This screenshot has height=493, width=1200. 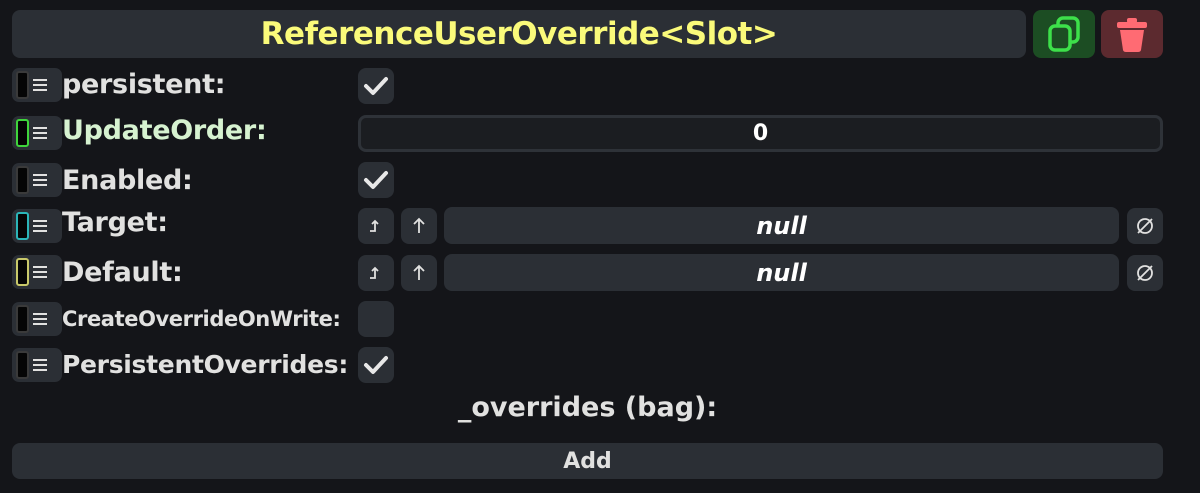 What do you see at coordinates (115, 222) in the screenshot?
I see `field-label-target: Target:` at bounding box center [115, 222].